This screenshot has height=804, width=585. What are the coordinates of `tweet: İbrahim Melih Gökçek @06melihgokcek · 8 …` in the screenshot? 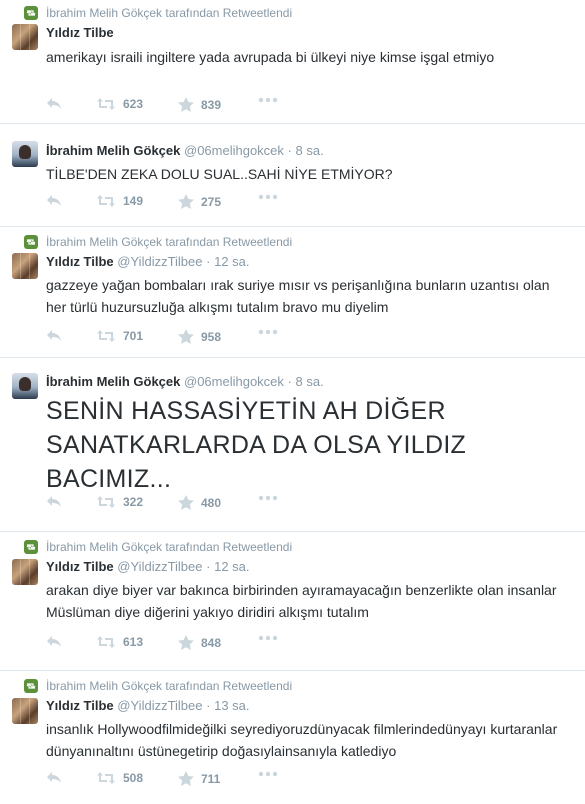 It's located at (292, 175).